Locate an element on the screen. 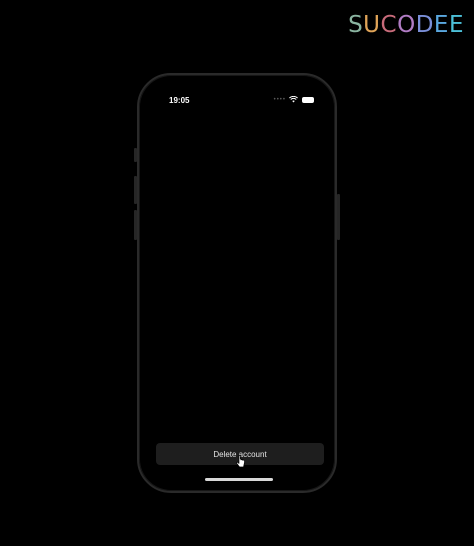  pointer-cursor-icon is located at coordinates (240, 461).